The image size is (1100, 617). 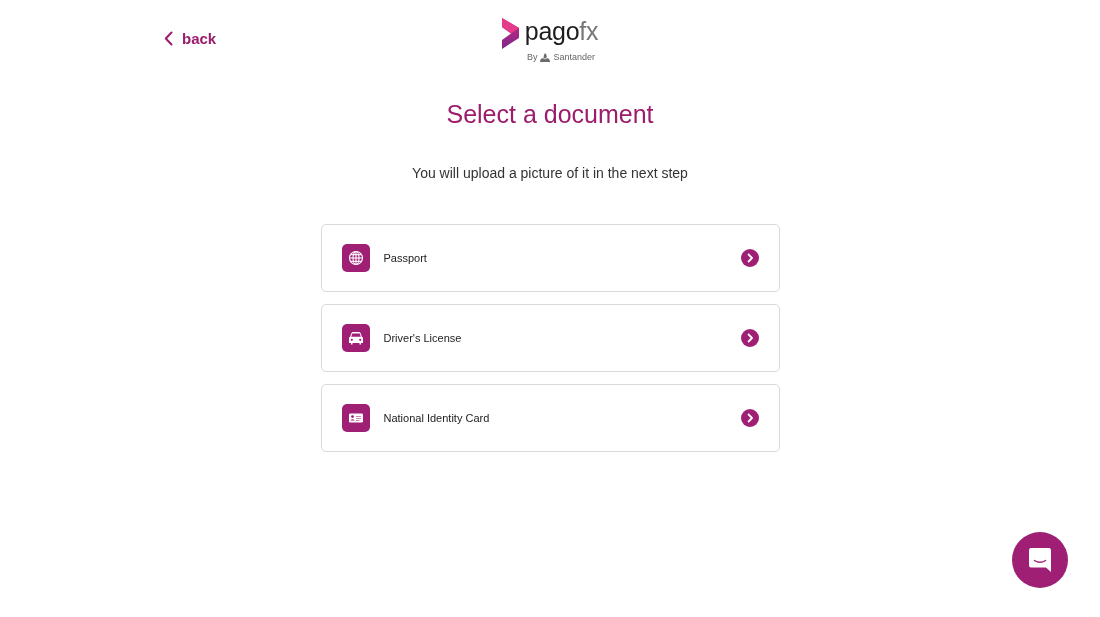 I want to click on logo-mark-icon, so click(x=510, y=33).